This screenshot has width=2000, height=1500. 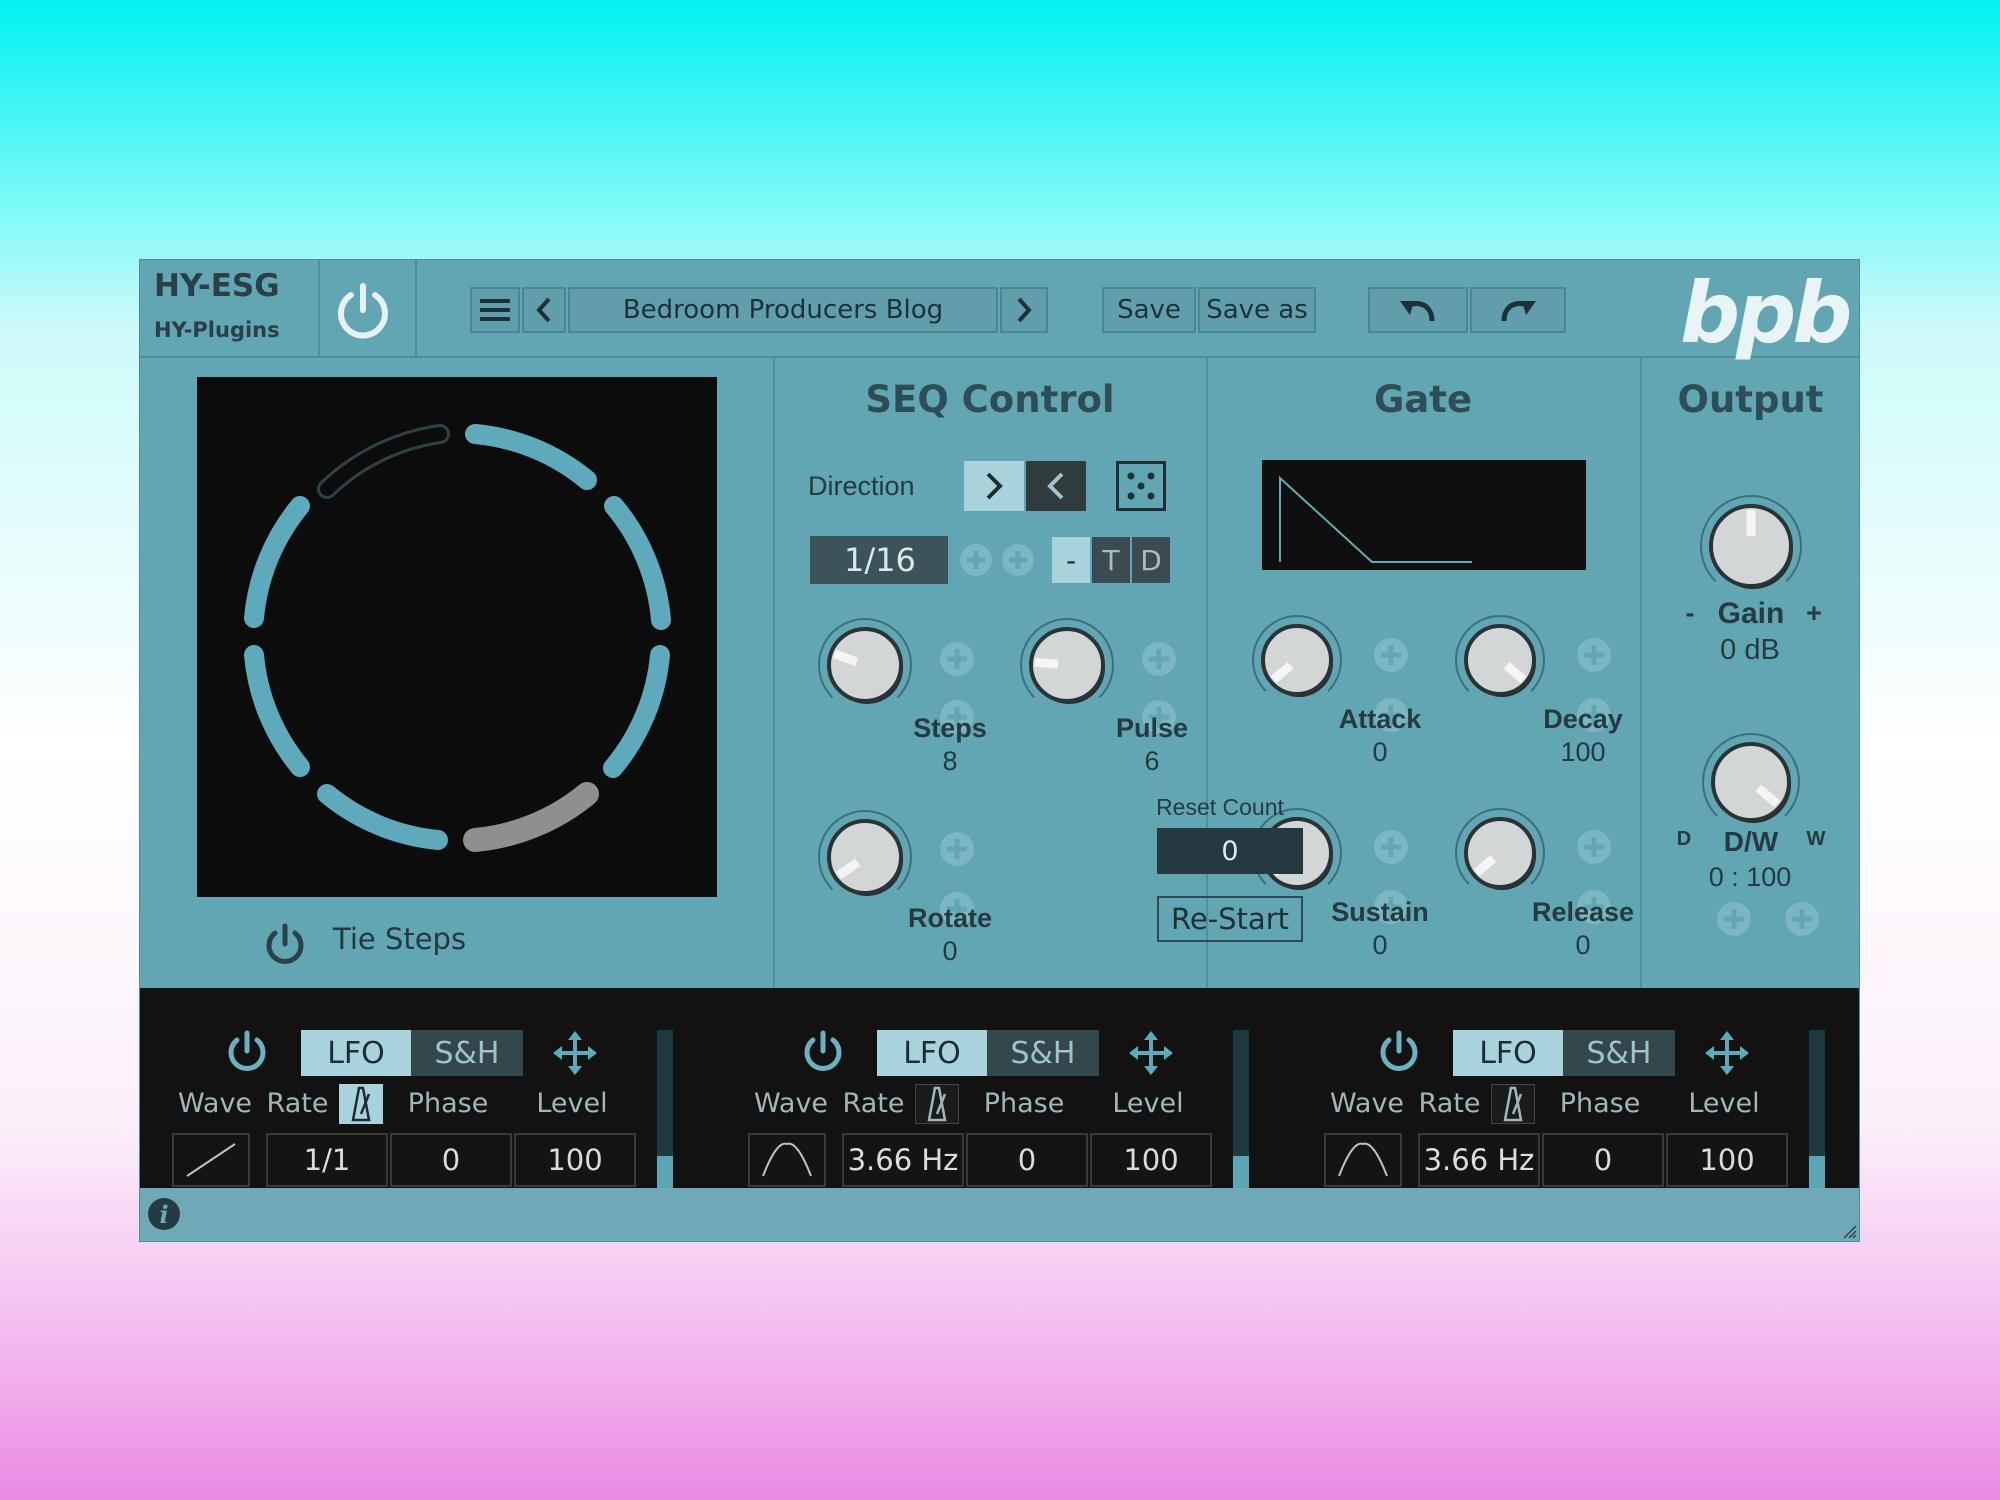 What do you see at coordinates (400, 939) in the screenshot?
I see `tie-steps-label: Tie Steps` at bounding box center [400, 939].